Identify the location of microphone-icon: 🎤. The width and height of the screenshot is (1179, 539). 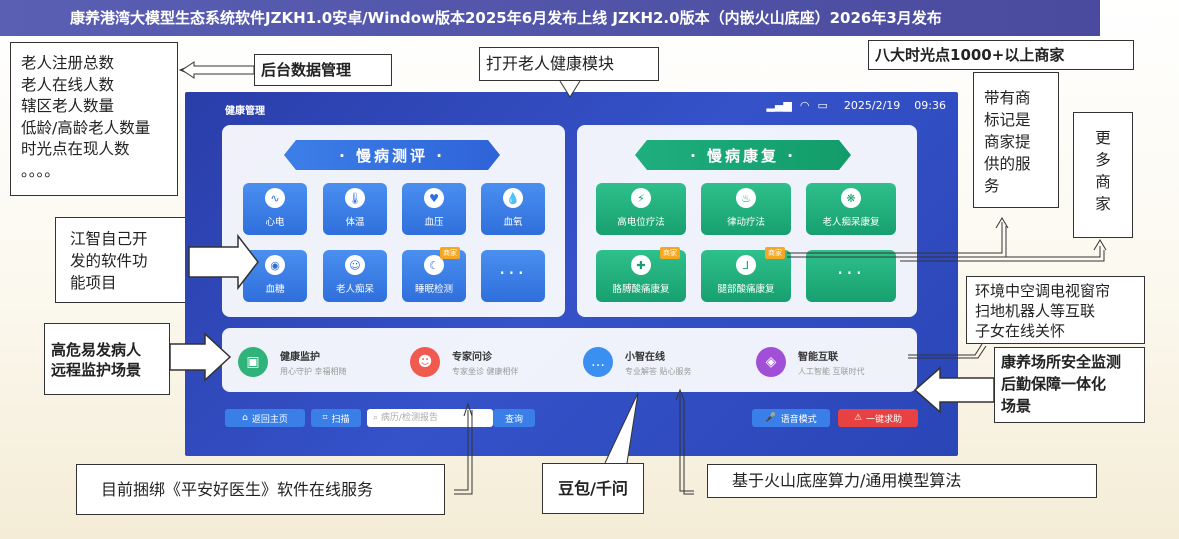
(771, 418).